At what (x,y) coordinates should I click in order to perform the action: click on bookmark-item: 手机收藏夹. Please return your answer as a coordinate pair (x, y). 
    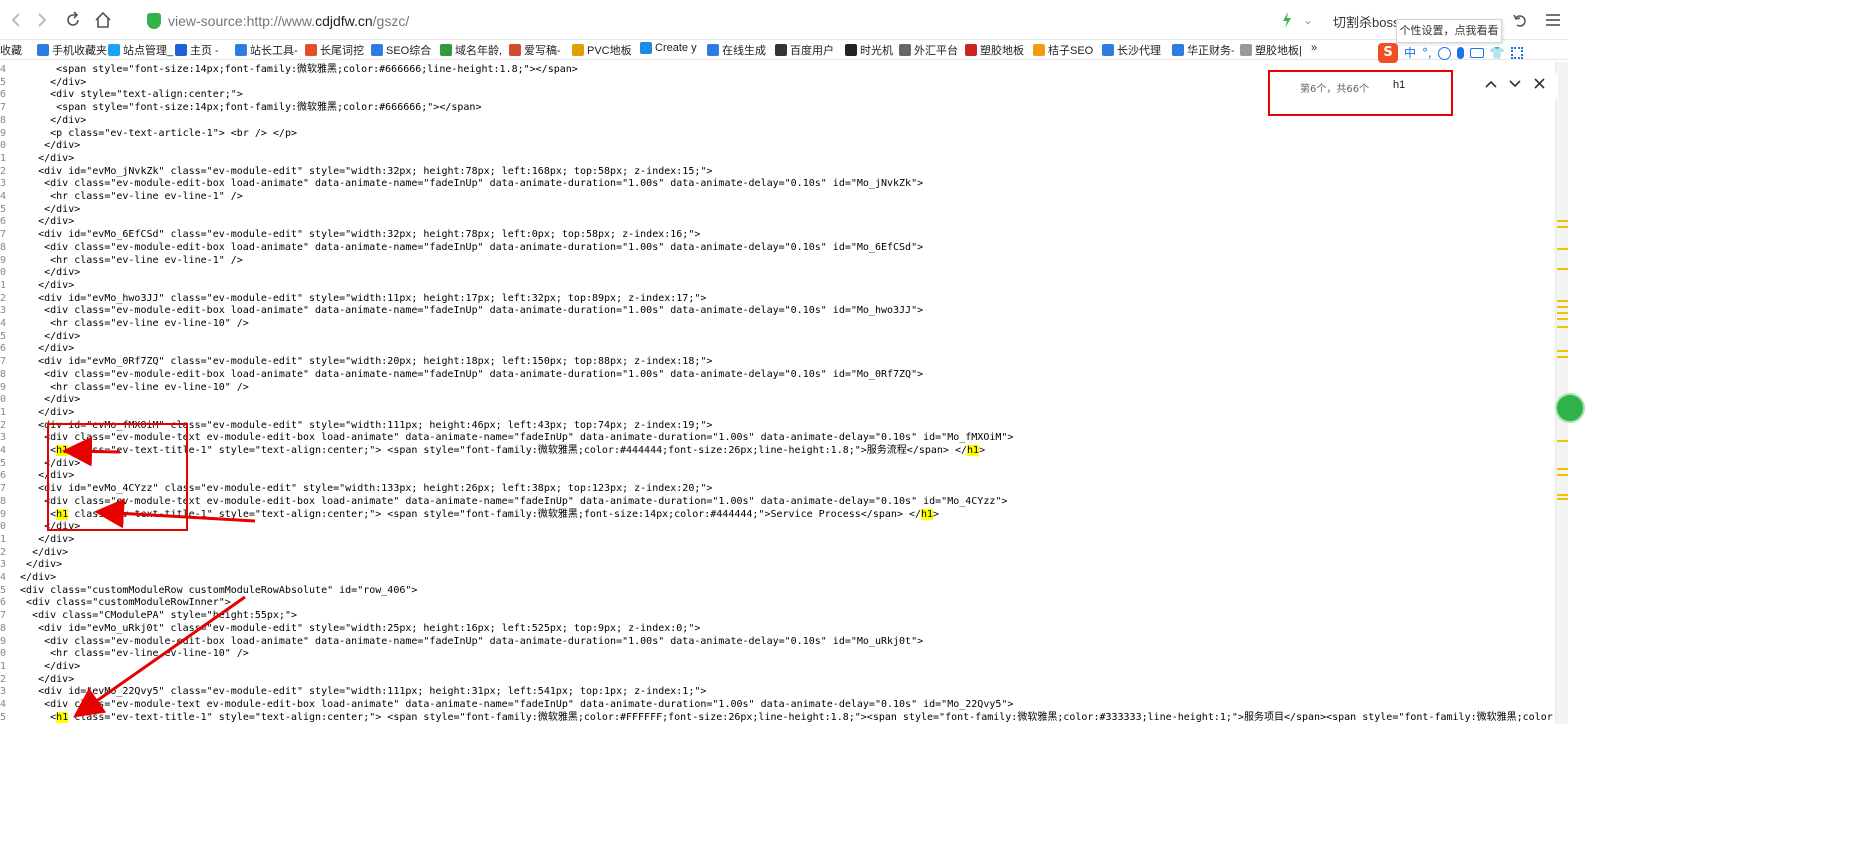
    Looking at the image, I should click on (72, 50).